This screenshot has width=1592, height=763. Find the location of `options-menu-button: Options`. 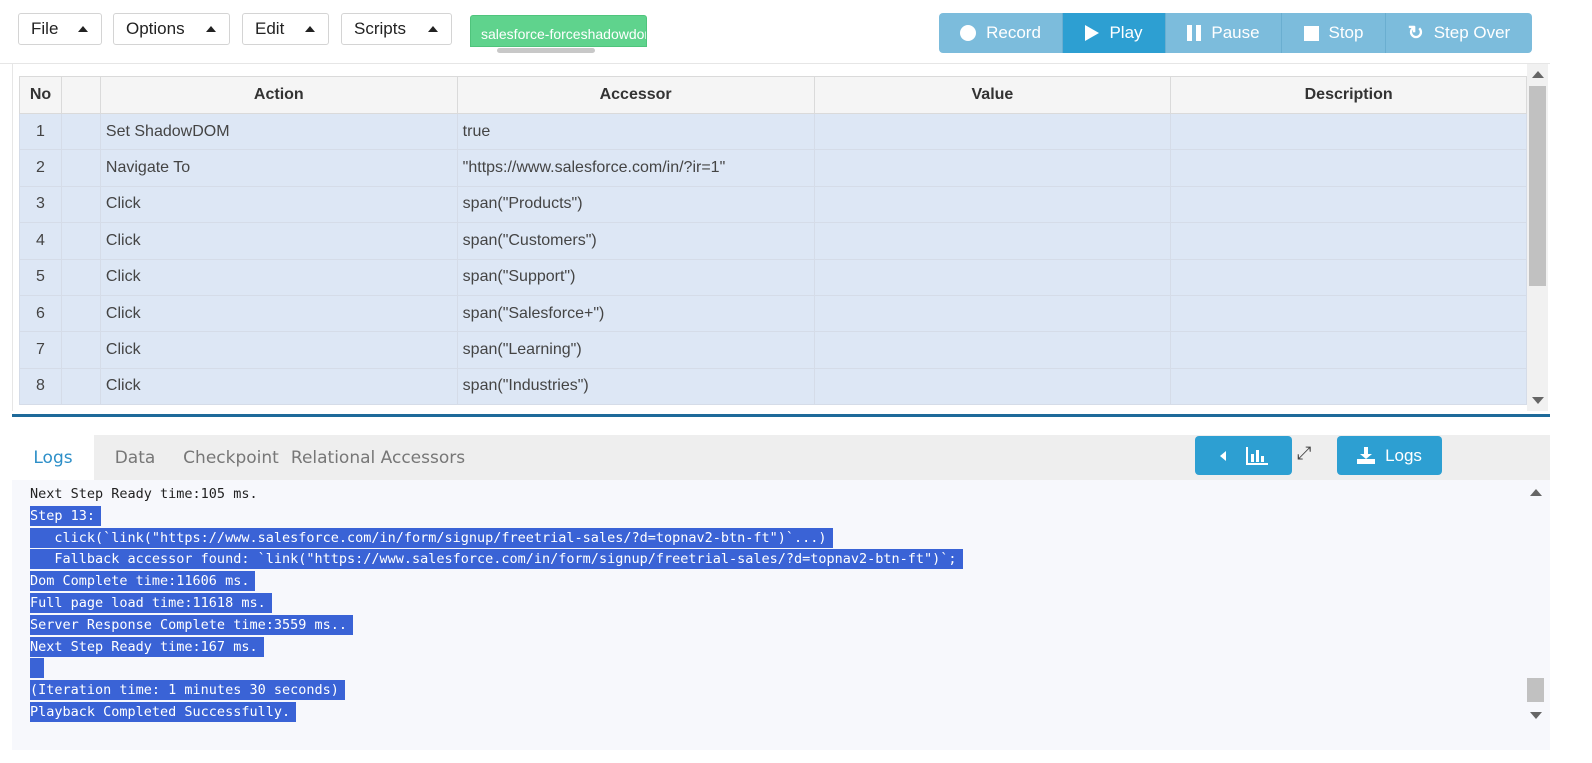

options-menu-button: Options is located at coordinates (171, 29).